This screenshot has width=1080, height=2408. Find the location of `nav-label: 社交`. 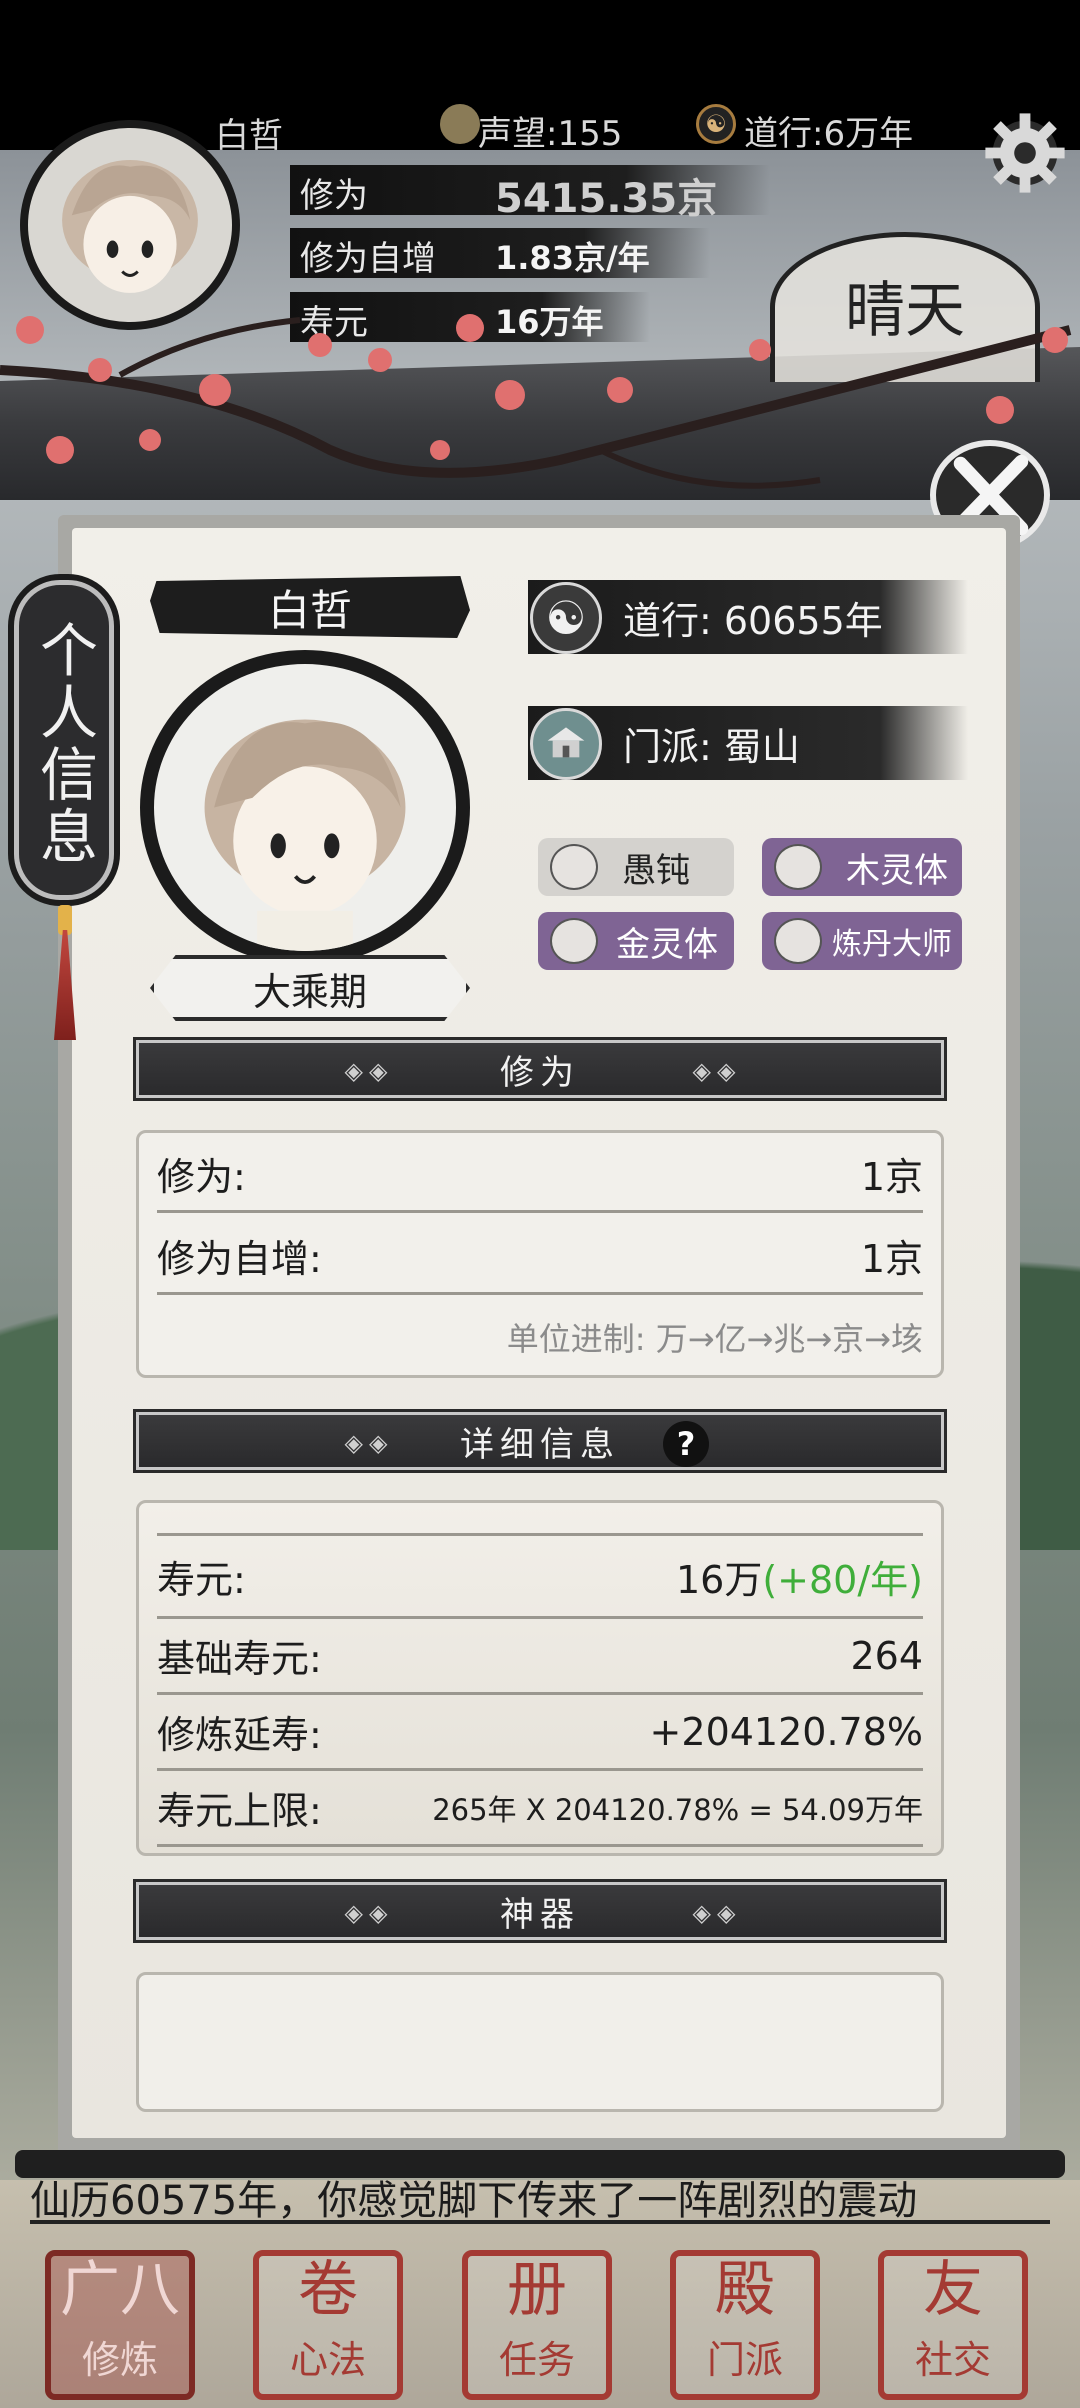

nav-label: 社交 is located at coordinates (952, 2360).